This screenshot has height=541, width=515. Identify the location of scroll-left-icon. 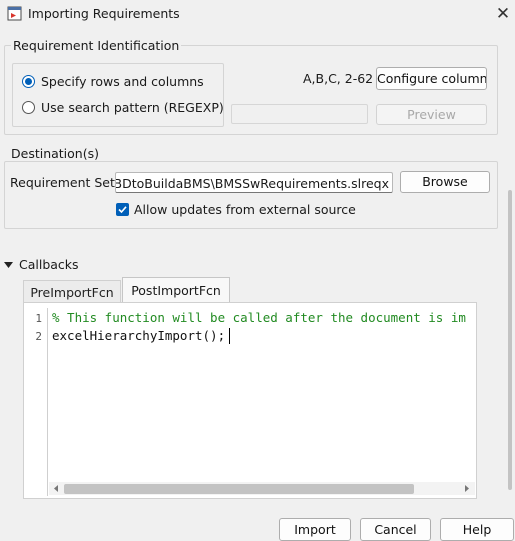
(56, 488).